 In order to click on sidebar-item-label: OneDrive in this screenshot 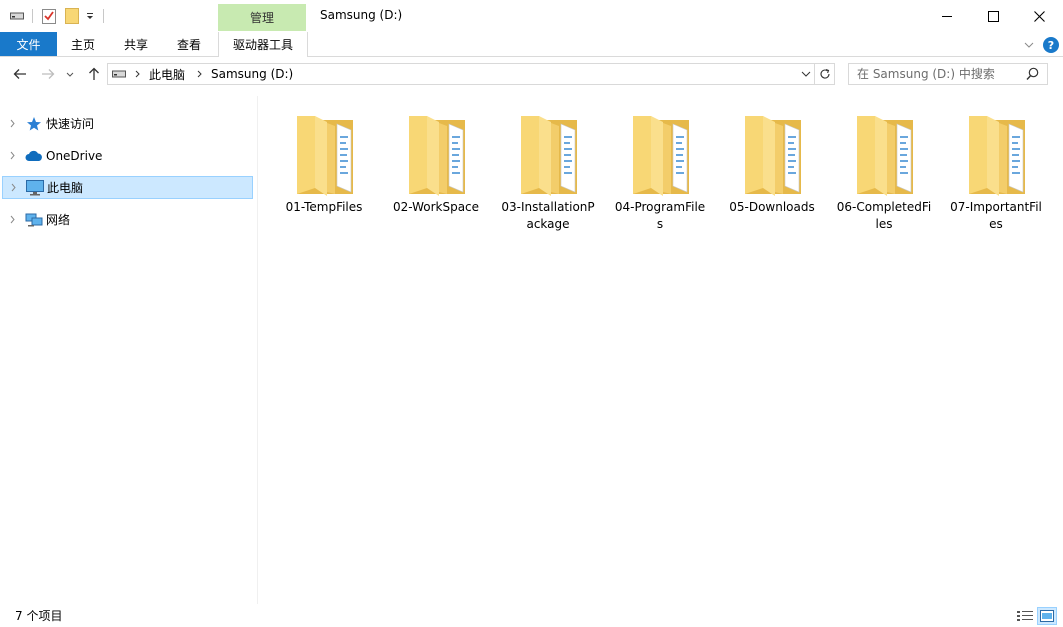, I will do `click(74, 155)`.